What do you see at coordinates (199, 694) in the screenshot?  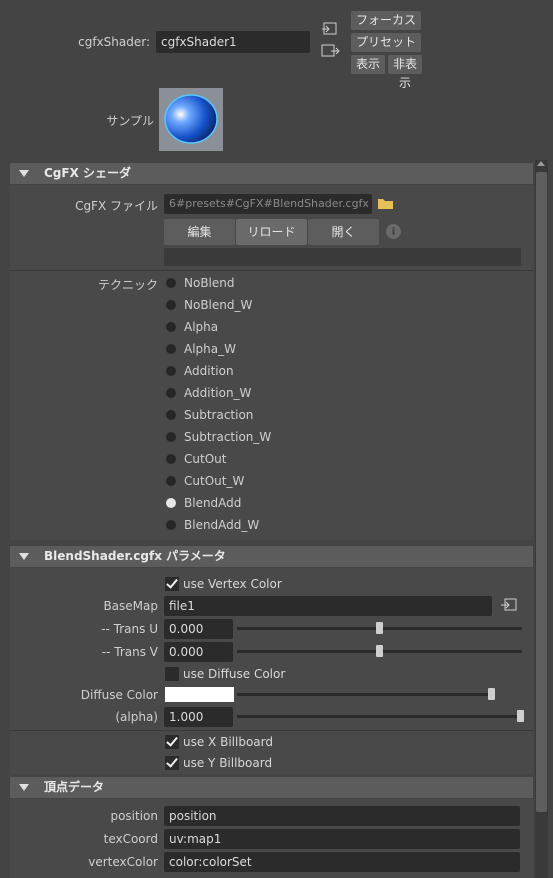 I see `diffuse-color-swatch` at bounding box center [199, 694].